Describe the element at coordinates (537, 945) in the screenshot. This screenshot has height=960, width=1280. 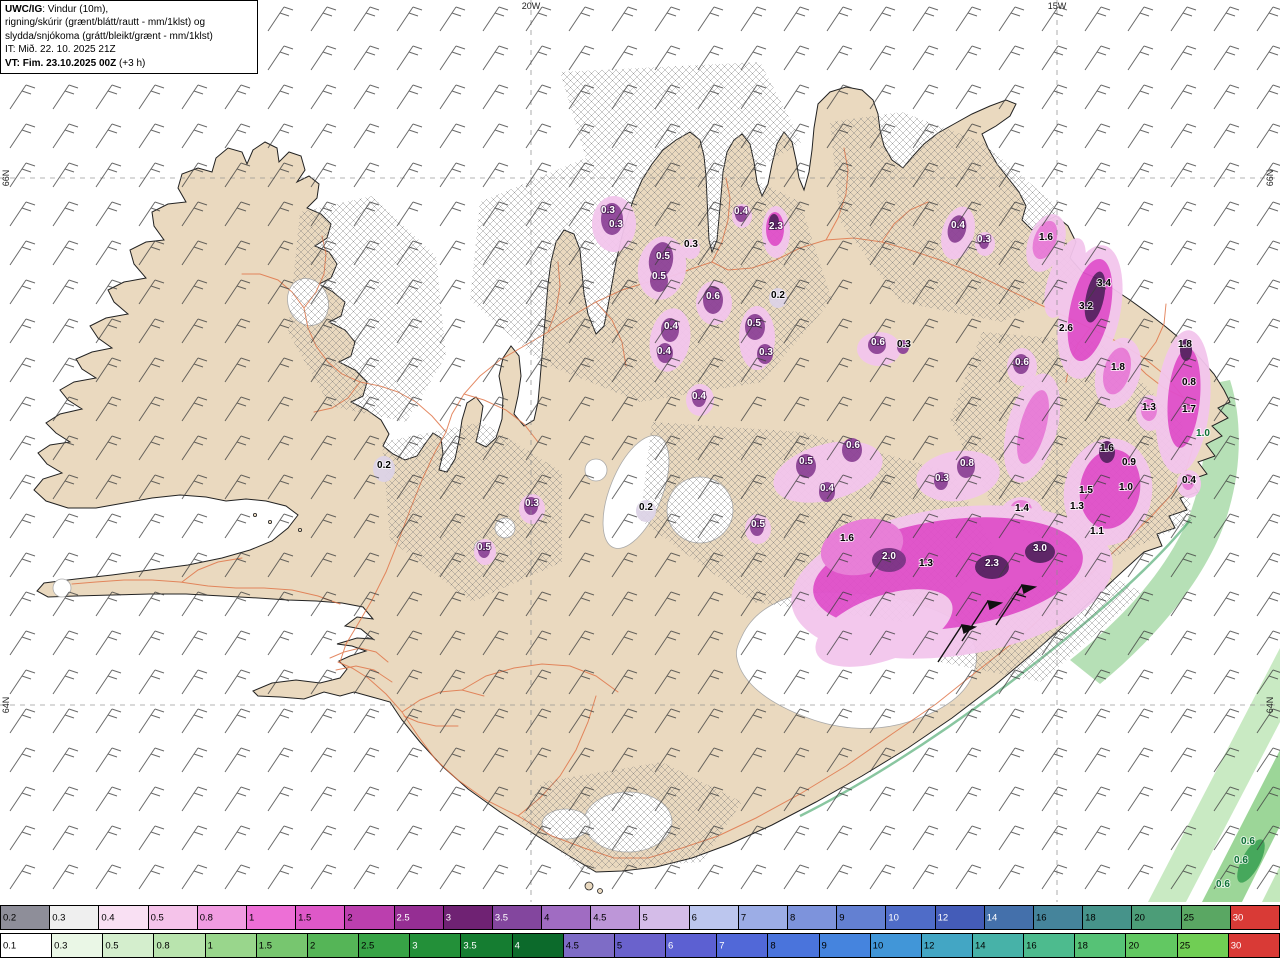
I see `colorbar-cell: 4` at that location.